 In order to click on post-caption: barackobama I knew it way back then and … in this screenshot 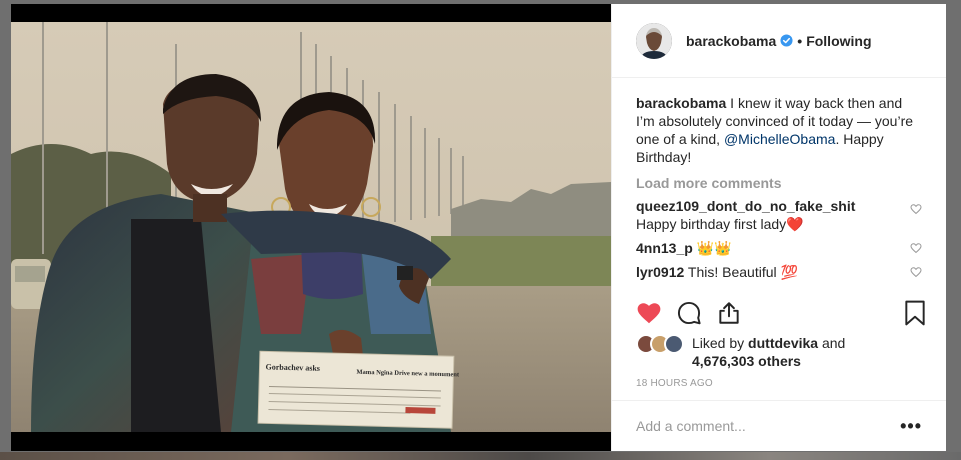, I will do `click(779, 130)`.